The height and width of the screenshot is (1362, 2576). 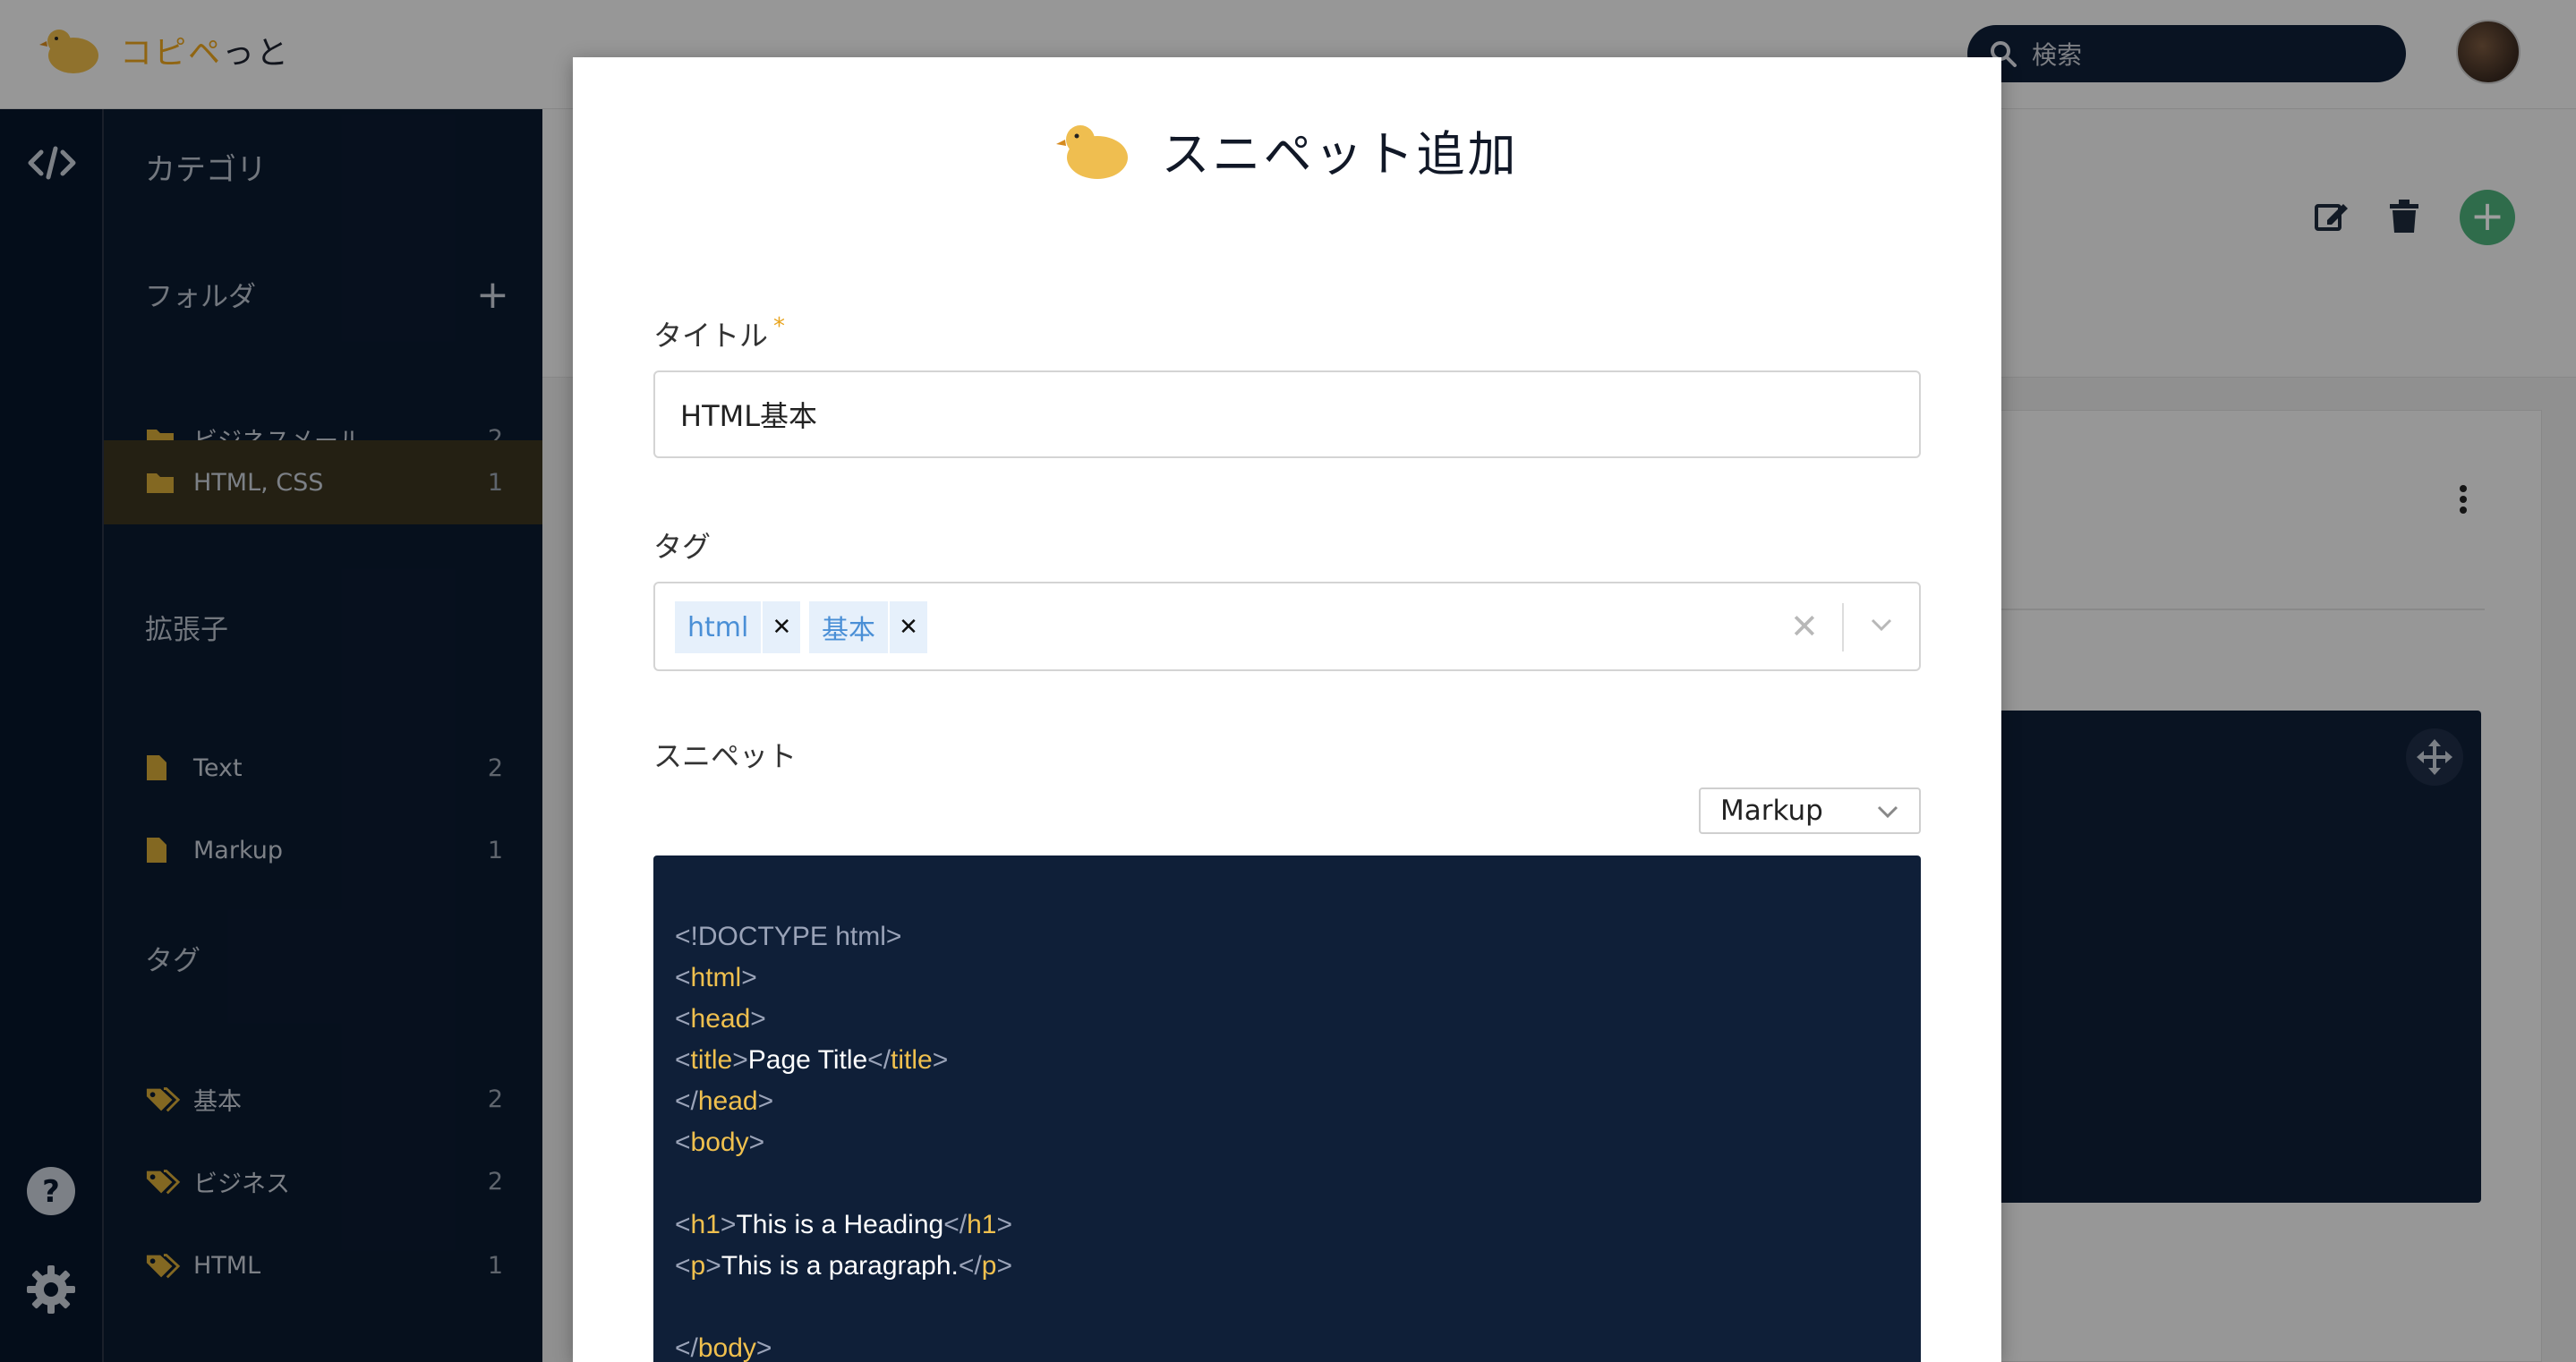 What do you see at coordinates (1287, 414) in the screenshot?
I see `title-input: HTML基本` at bounding box center [1287, 414].